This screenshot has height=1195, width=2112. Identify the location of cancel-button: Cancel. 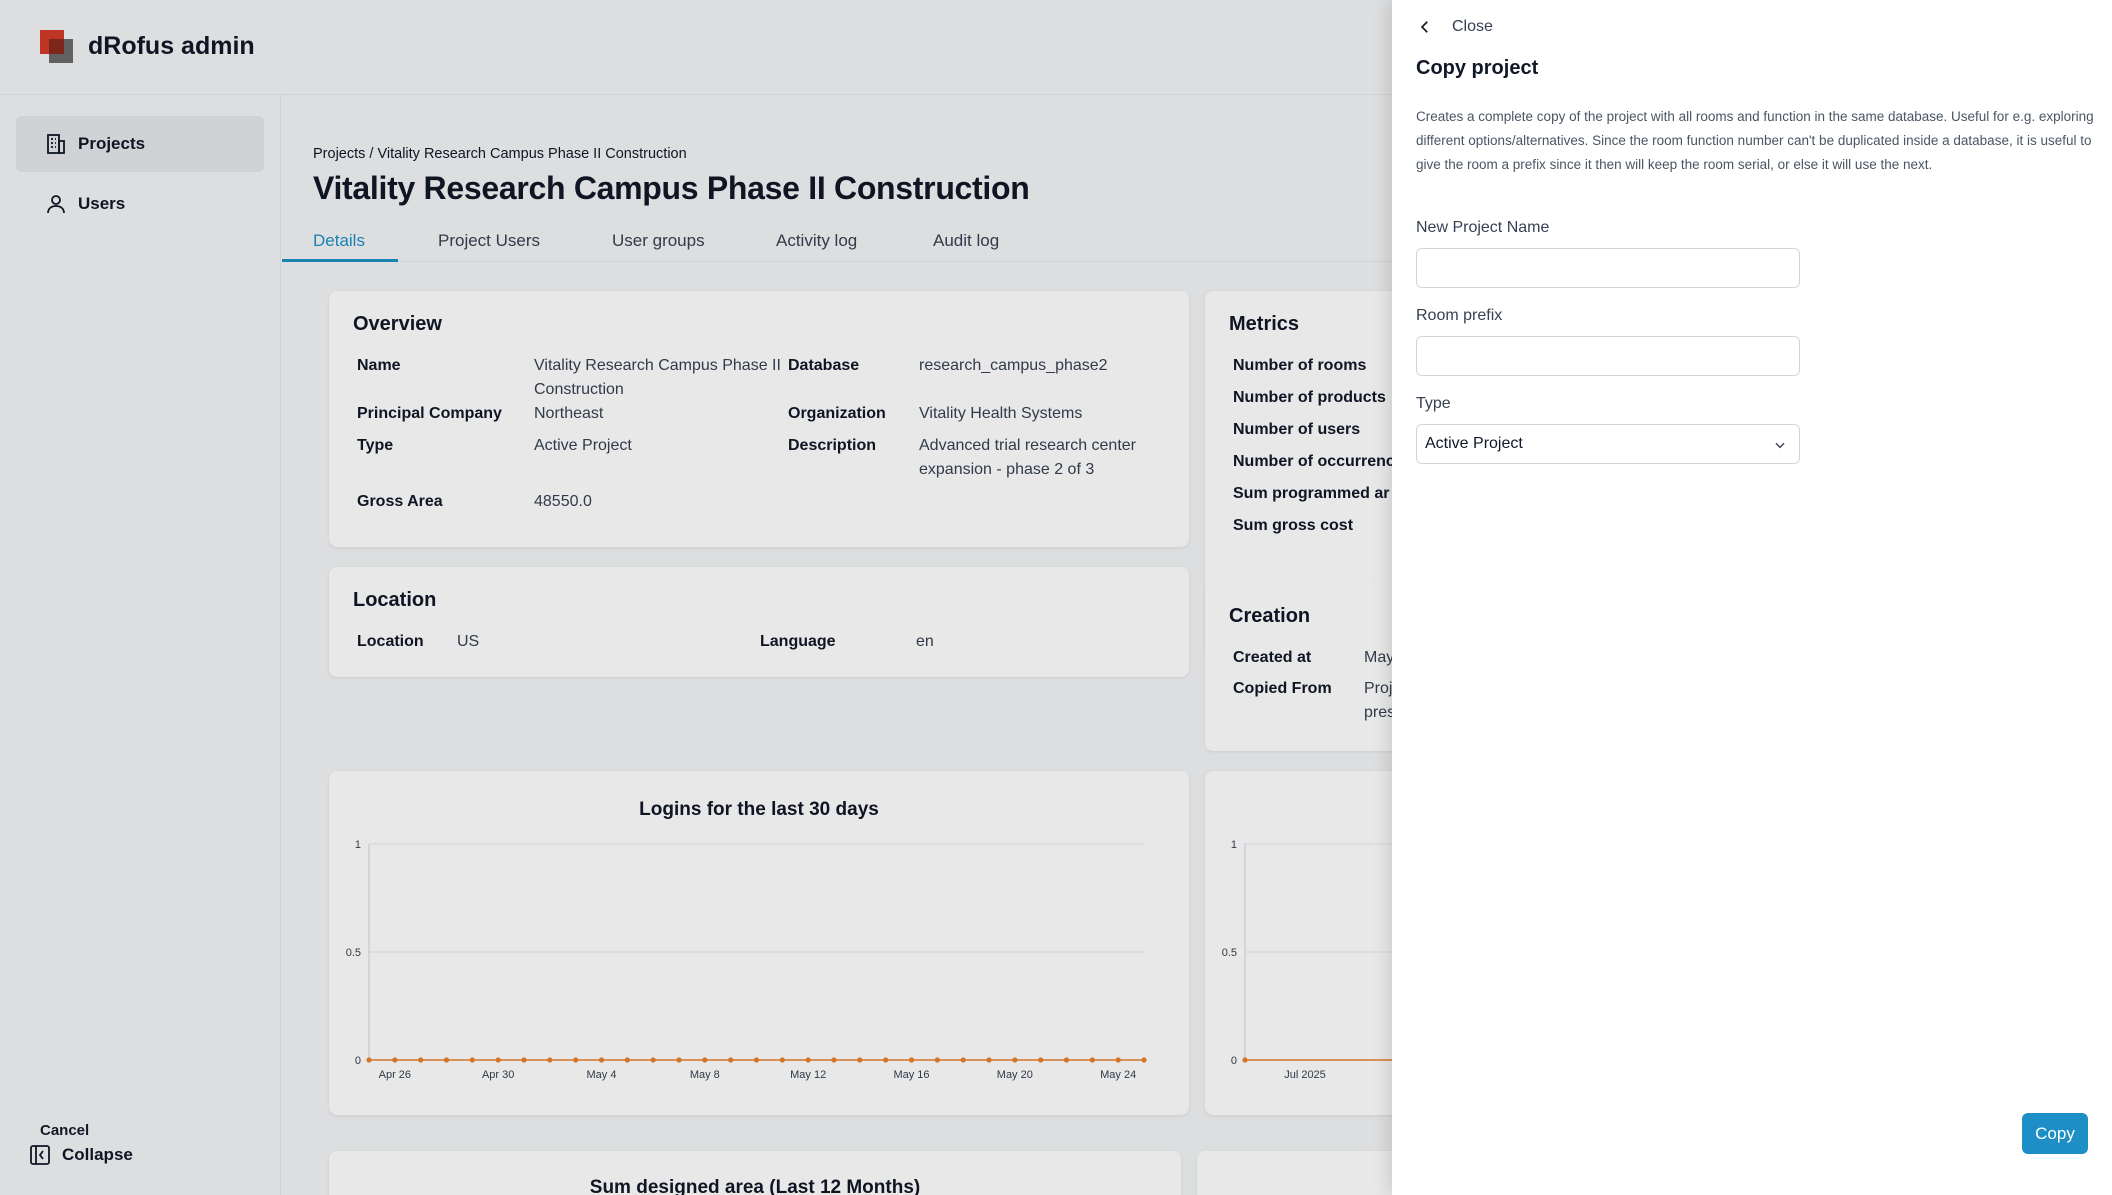
(64, 1130).